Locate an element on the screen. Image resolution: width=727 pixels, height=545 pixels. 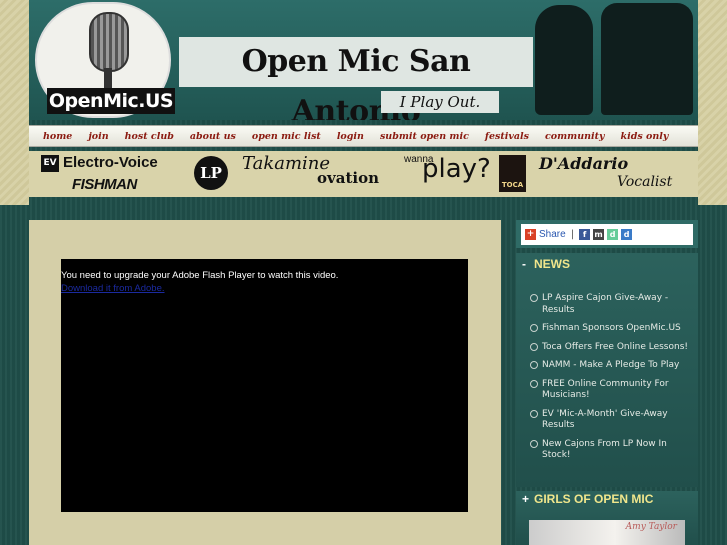
nav-home: home is located at coordinates (57, 136).